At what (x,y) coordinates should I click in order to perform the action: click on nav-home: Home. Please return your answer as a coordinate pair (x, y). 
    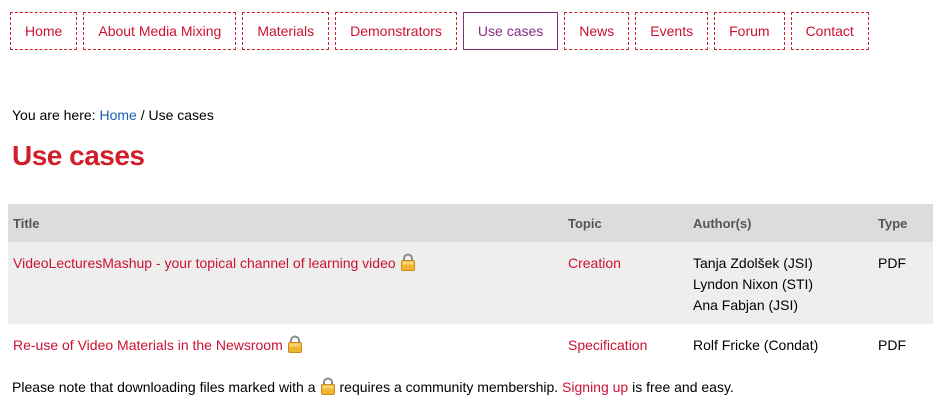
    Looking at the image, I should click on (44, 31).